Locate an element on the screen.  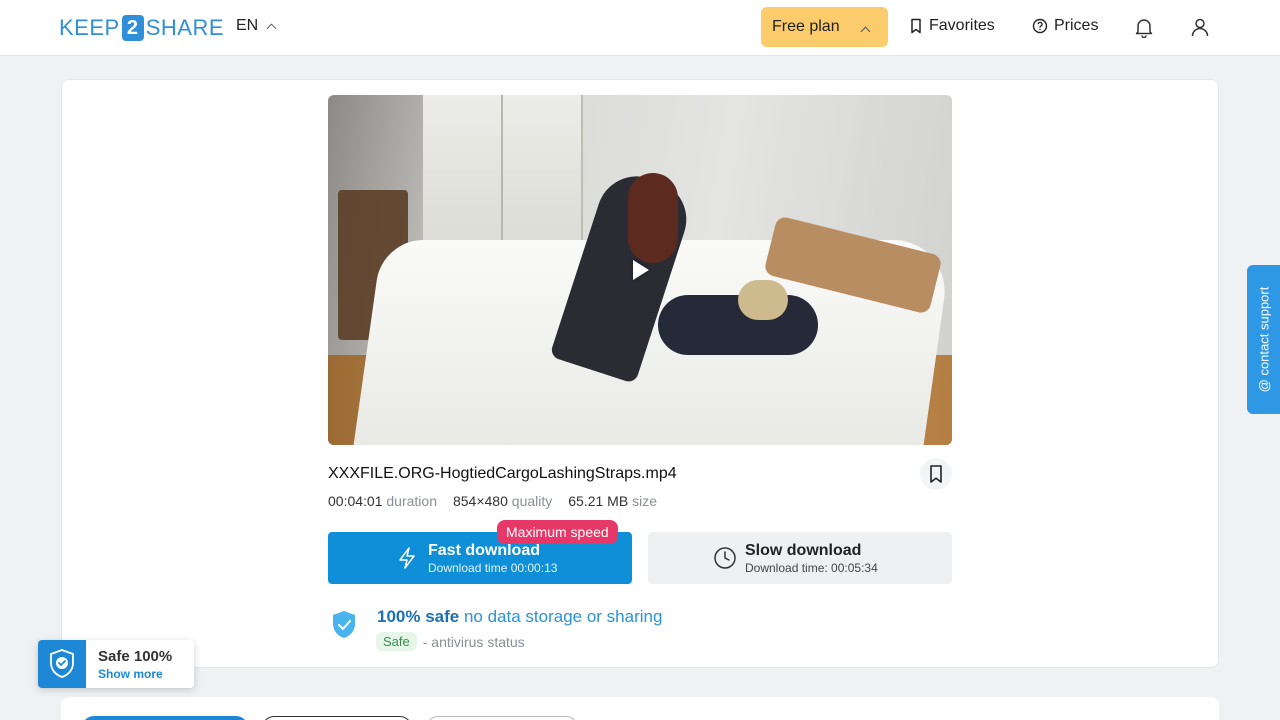
notifications-button is located at coordinates (1144, 27).